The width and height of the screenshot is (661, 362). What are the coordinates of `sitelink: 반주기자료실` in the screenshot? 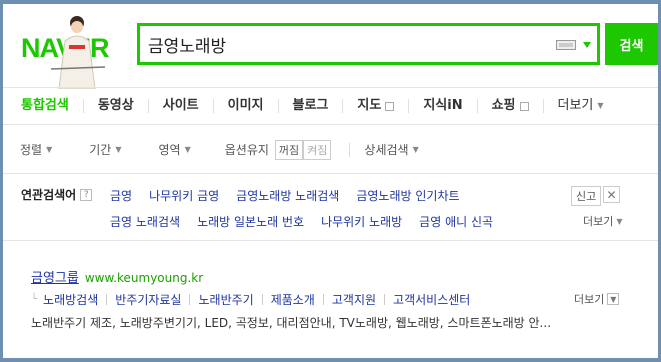 It's located at (148, 299).